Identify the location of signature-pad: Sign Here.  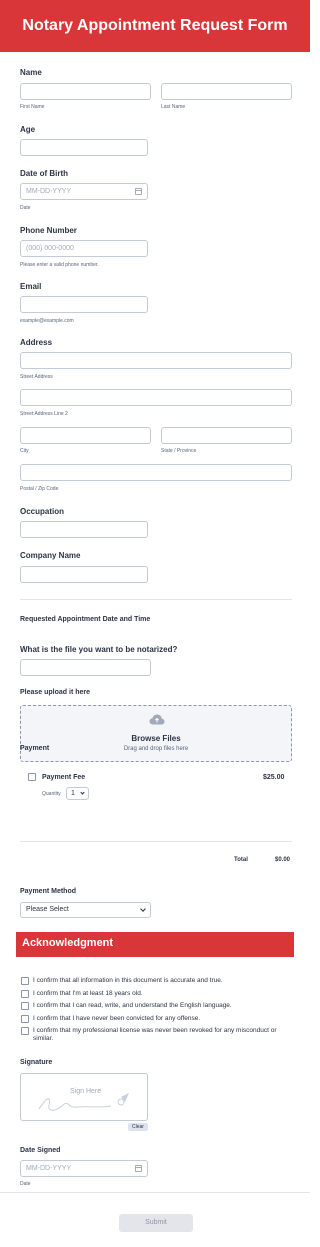
(84, 1097).